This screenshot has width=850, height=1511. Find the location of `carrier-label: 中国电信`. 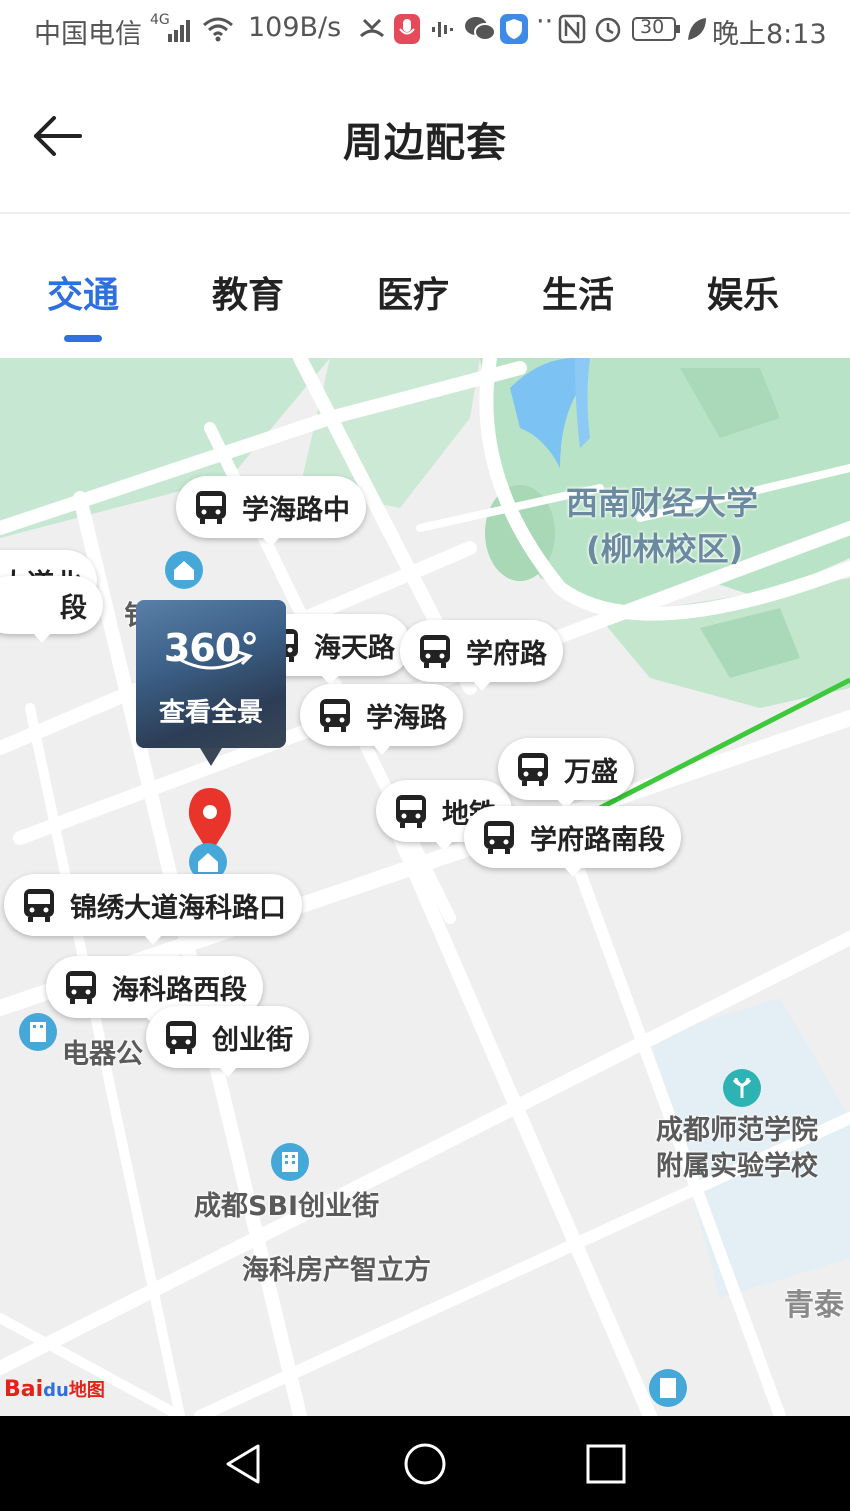

carrier-label: 中国电信 is located at coordinates (88, 34).